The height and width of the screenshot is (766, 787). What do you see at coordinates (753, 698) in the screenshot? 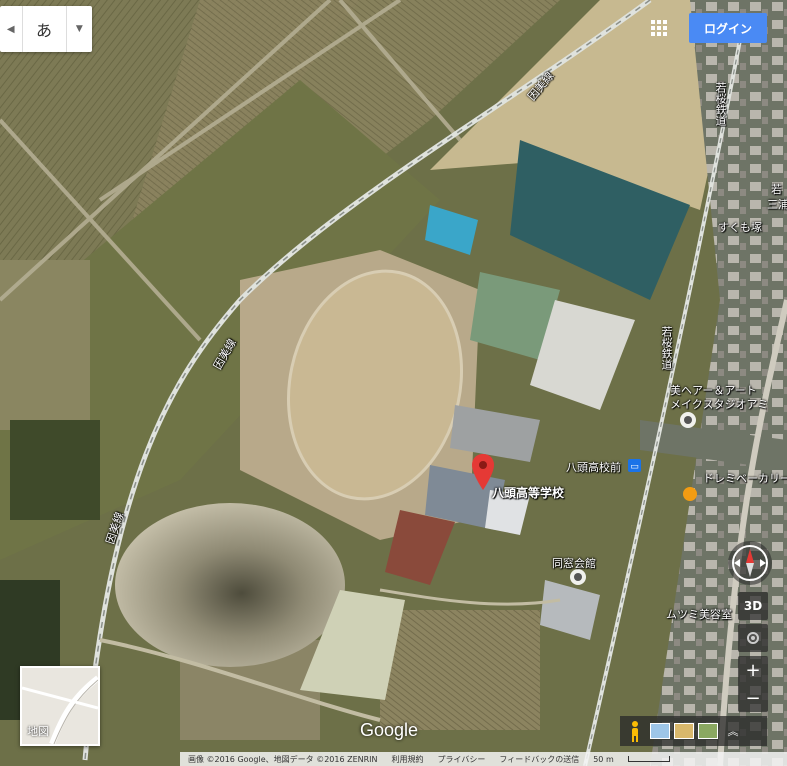
I see `zoom-out-button: −` at bounding box center [753, 698].